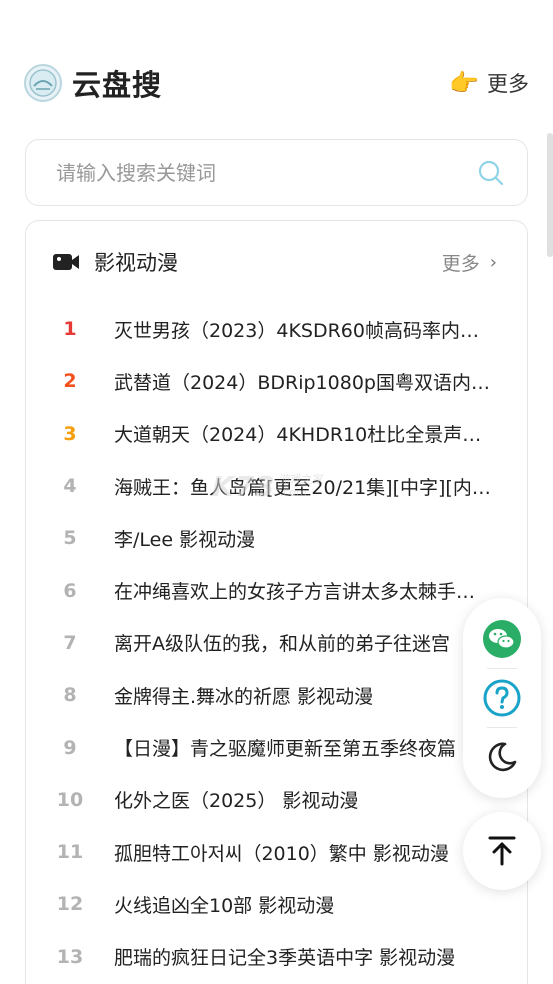  I want to click on watermark: K73 游戏之家 .com, so click(268, 486).